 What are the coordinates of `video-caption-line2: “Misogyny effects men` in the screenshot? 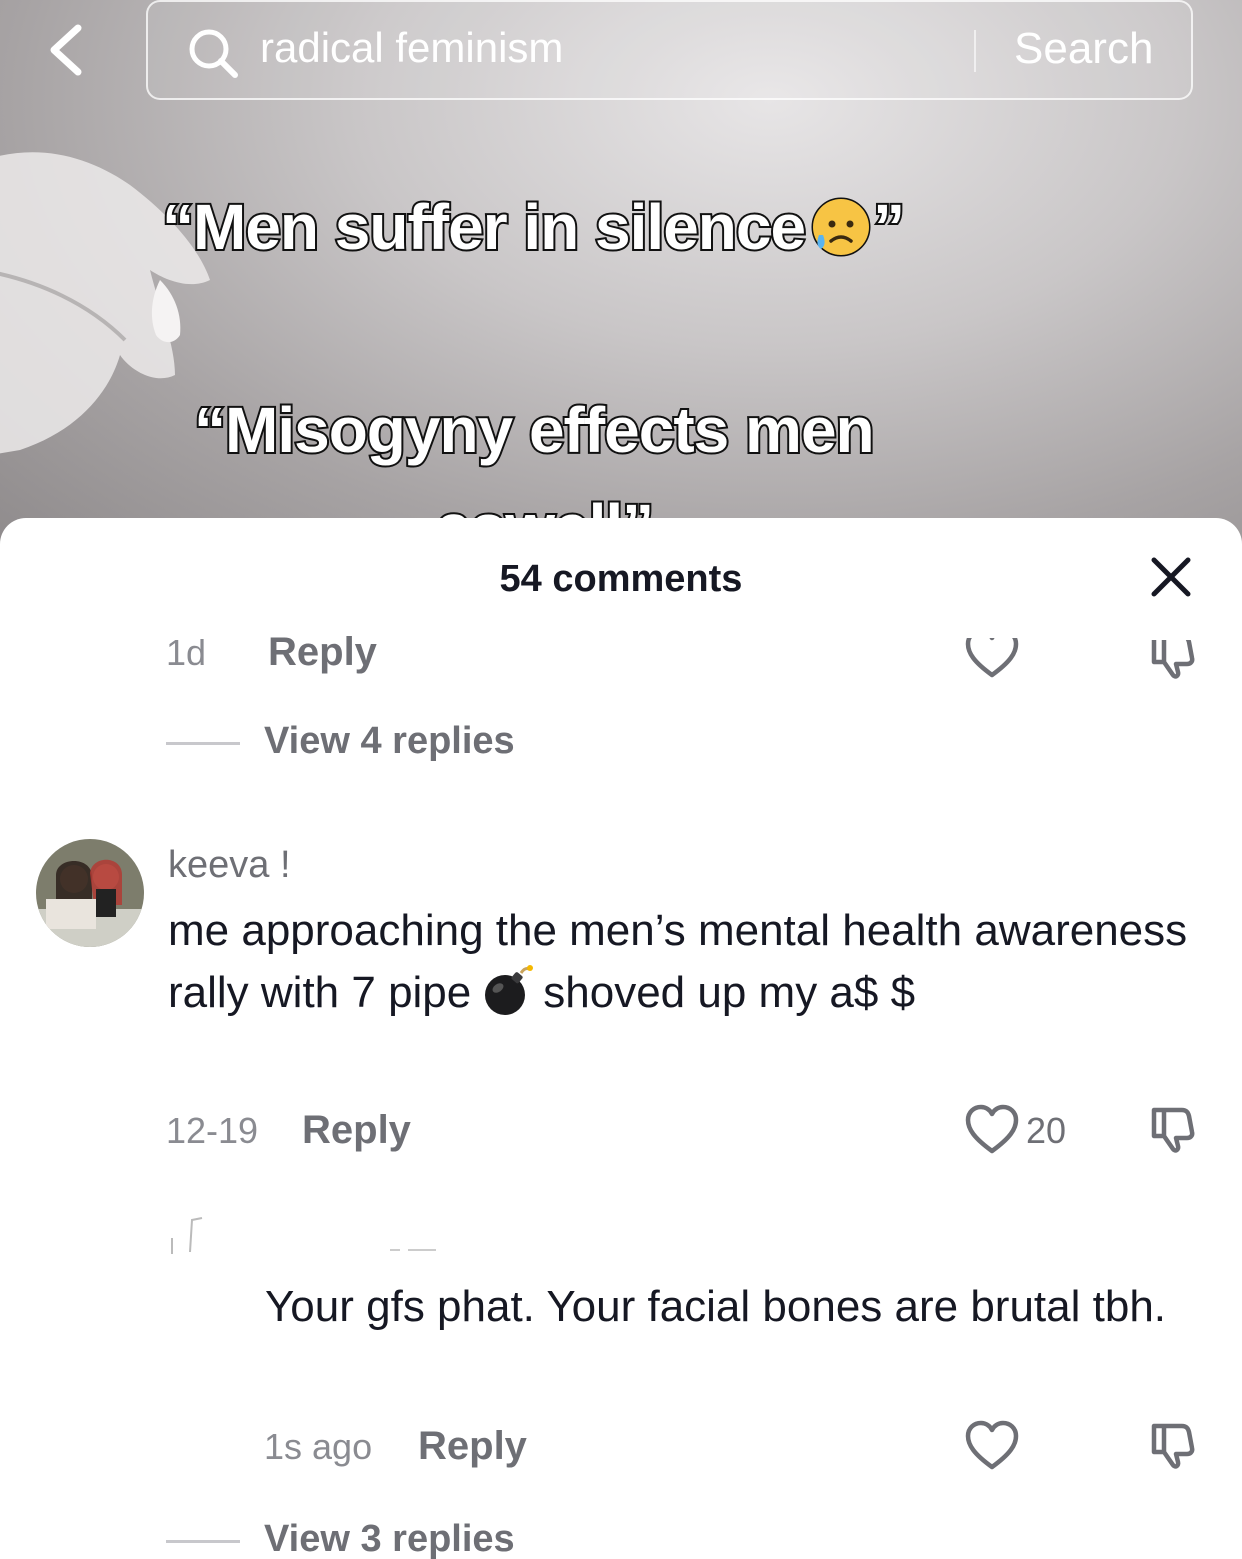 It's located at (534, 430).